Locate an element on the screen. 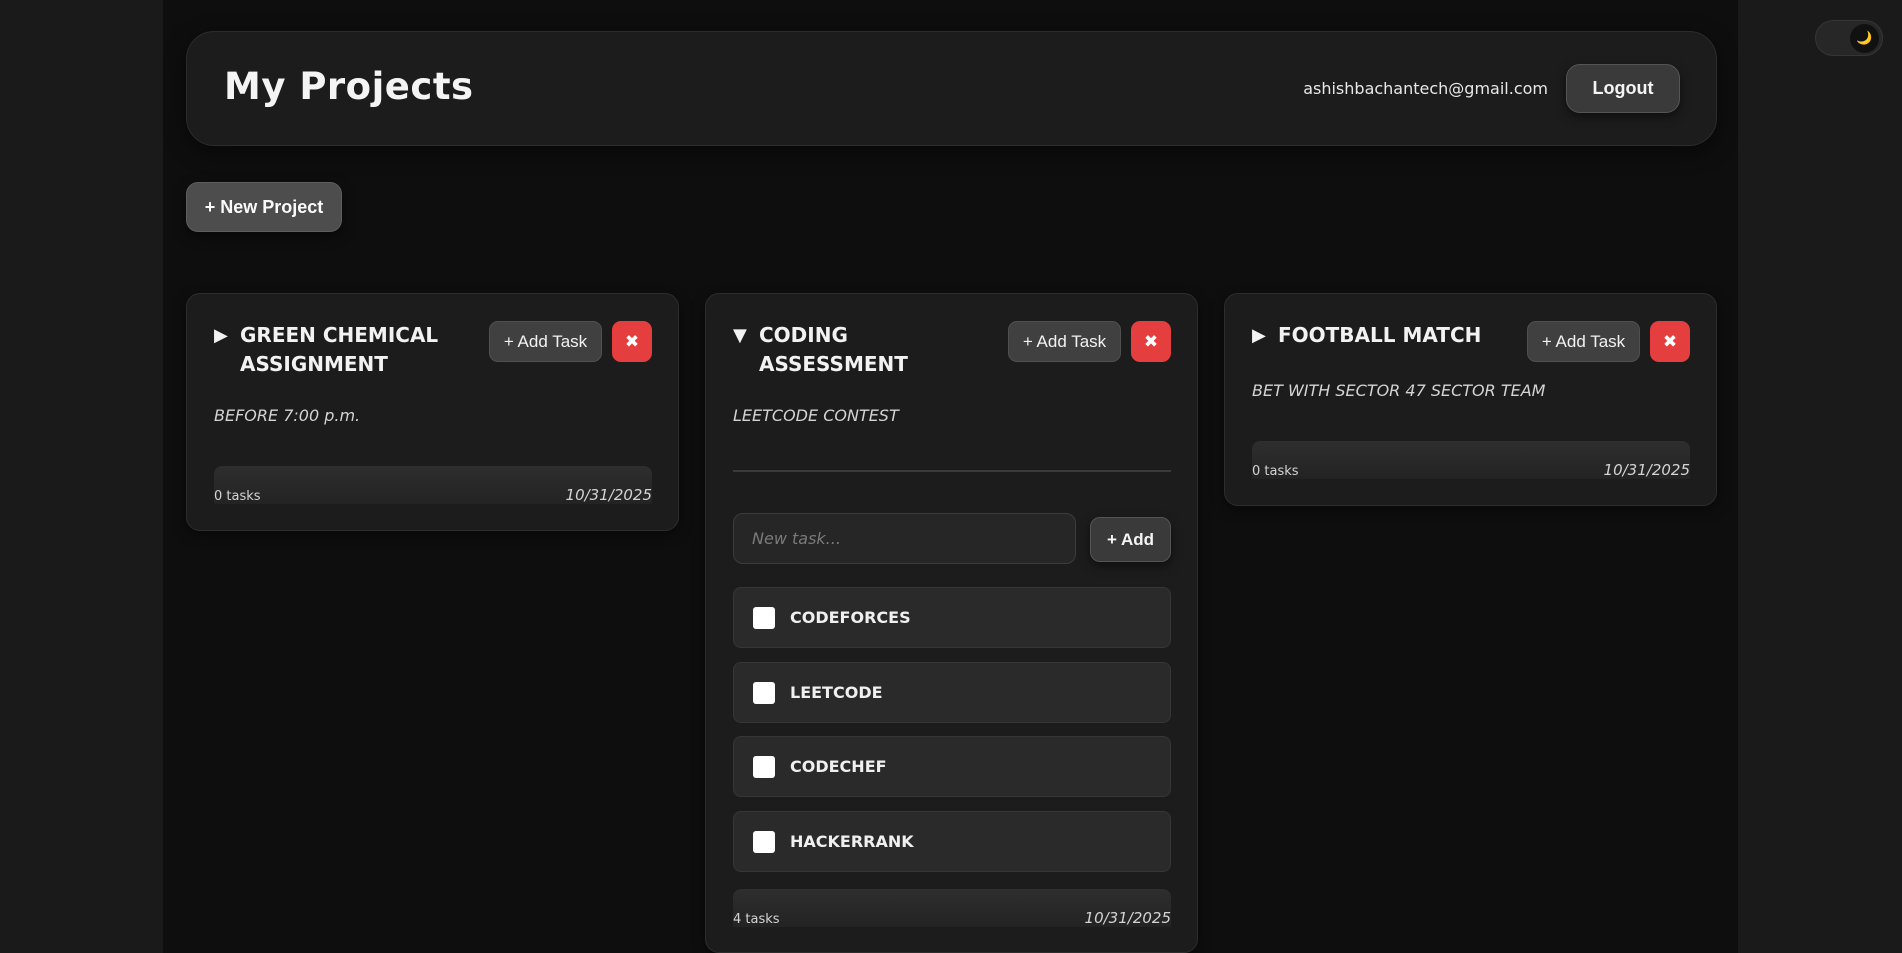 This screenshot has width=1902, height=953. theme-toggle: 🌙 is located at coordinates (1849, 38).